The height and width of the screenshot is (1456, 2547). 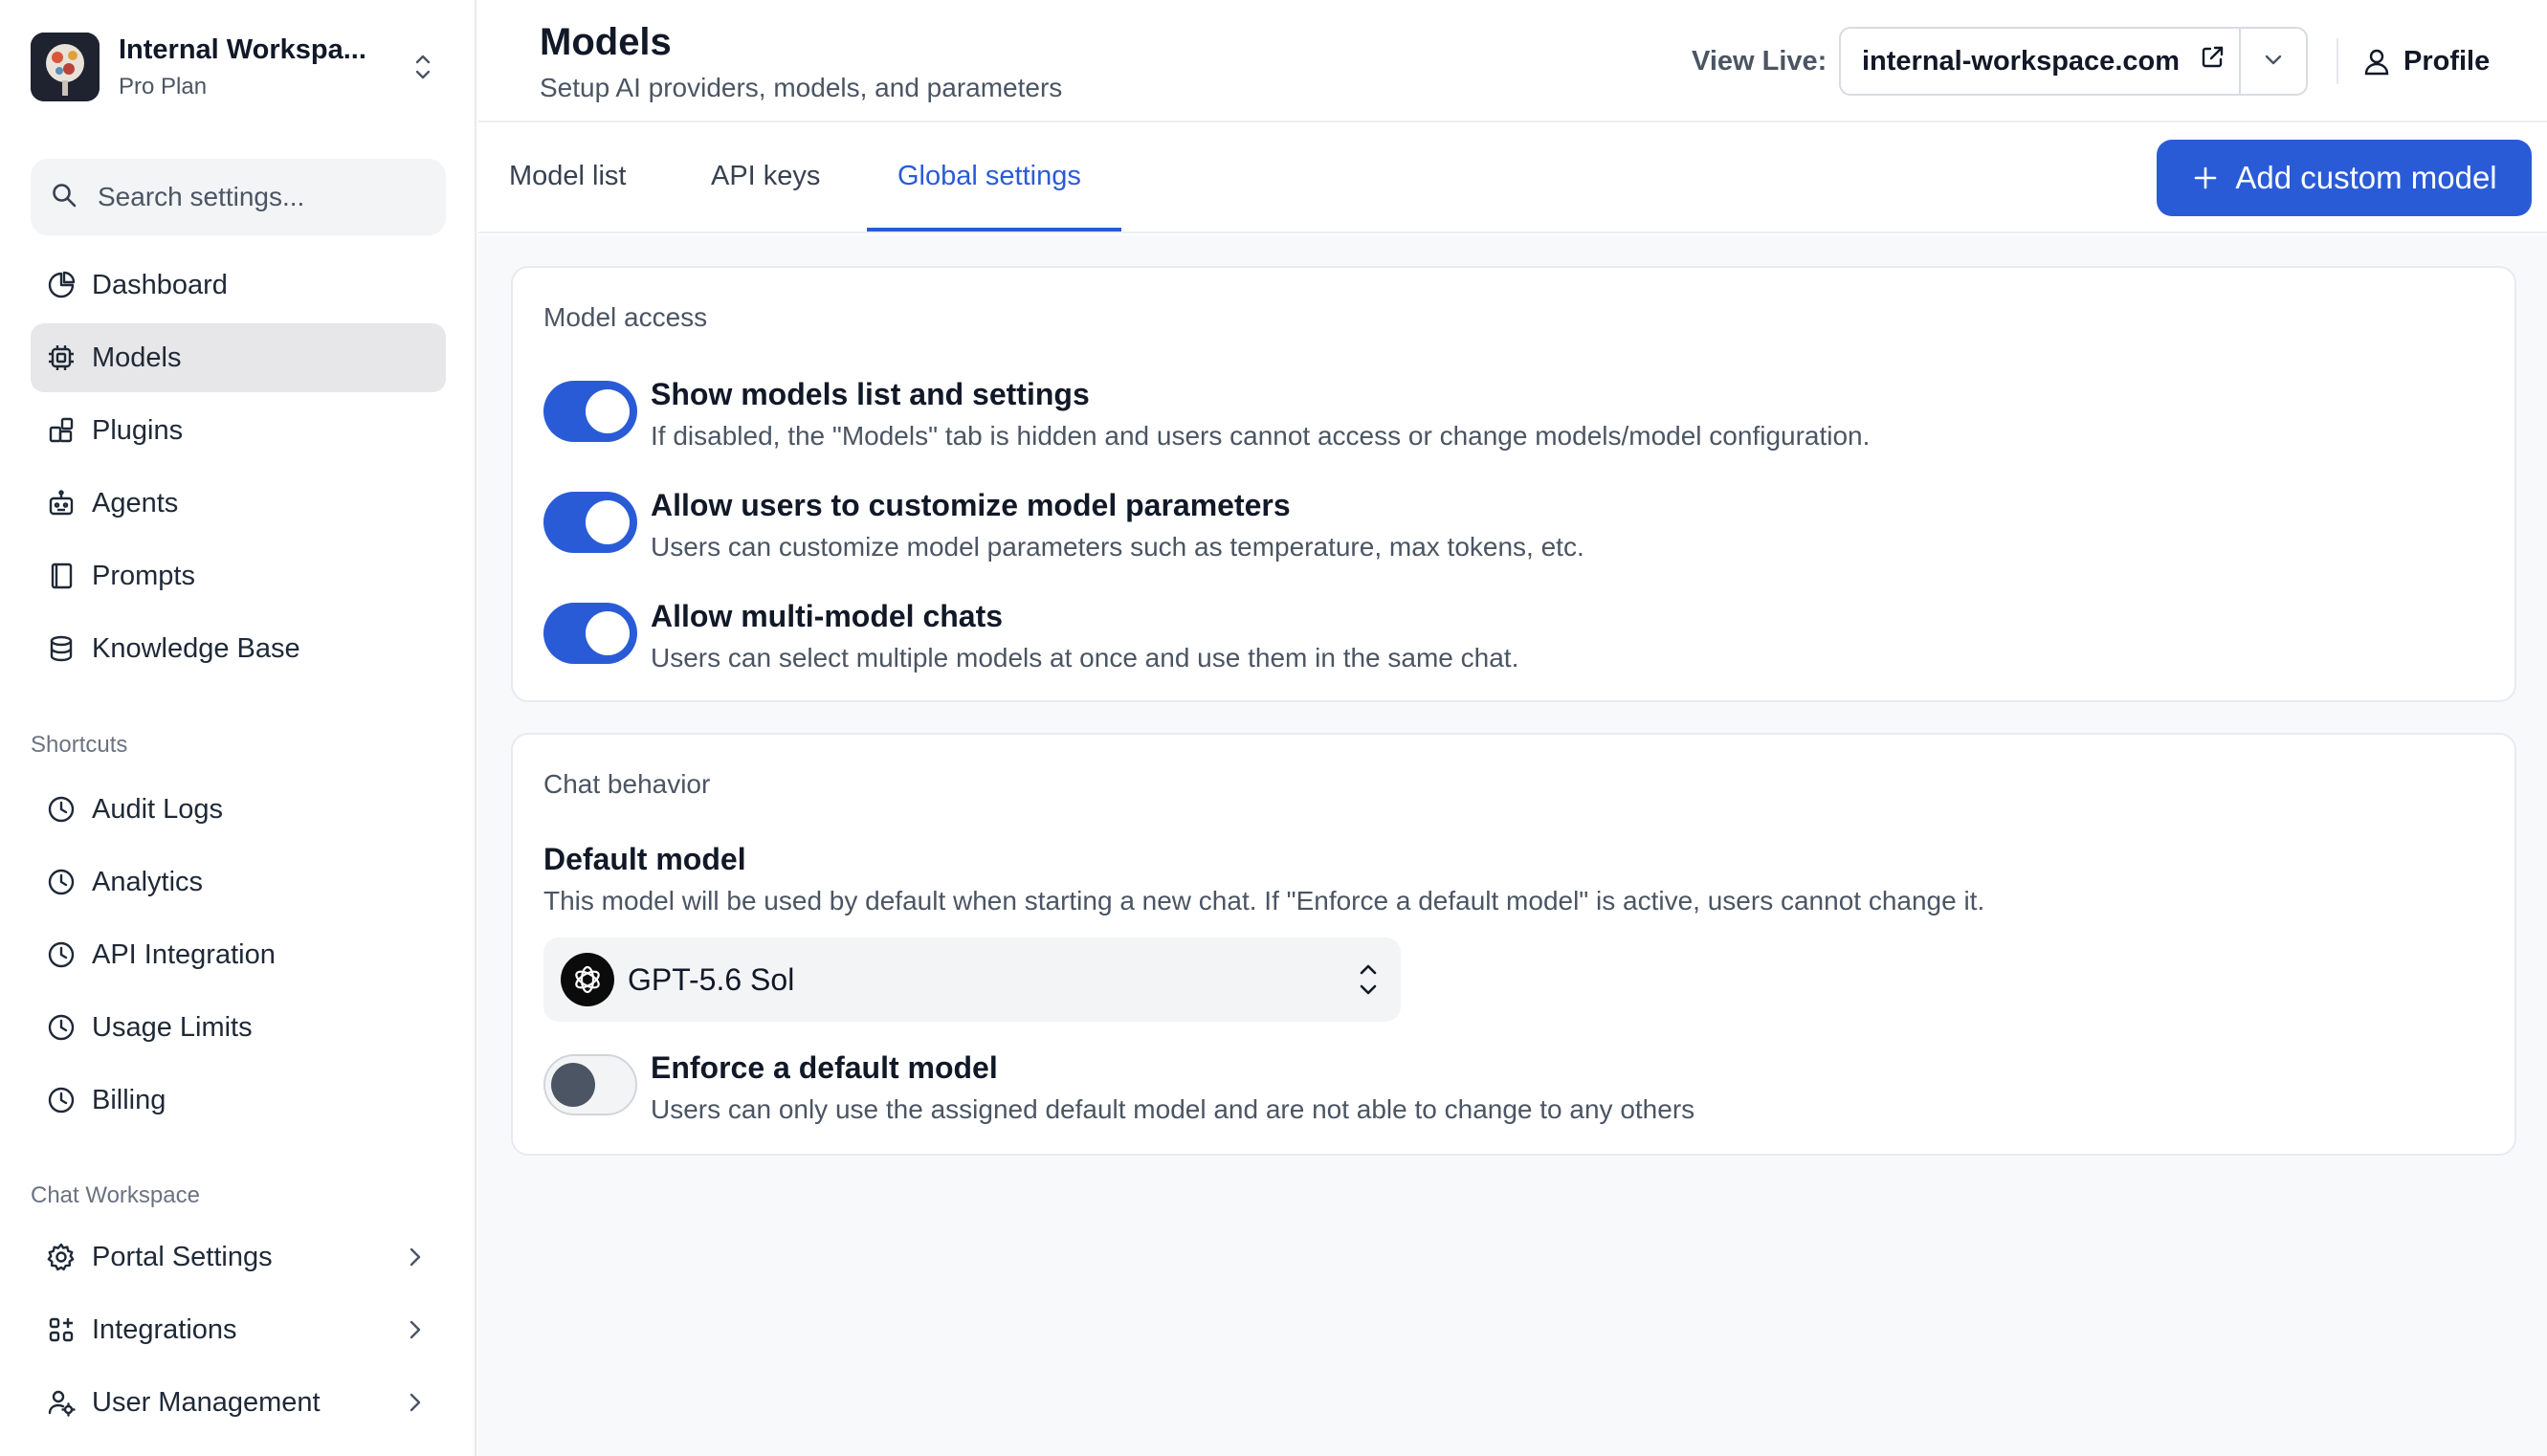 What do you see at coordinates (79, 745) in the screenshot?
I see `section-label-shortcuts: Shortcuts` at bounding box center [79, 745].